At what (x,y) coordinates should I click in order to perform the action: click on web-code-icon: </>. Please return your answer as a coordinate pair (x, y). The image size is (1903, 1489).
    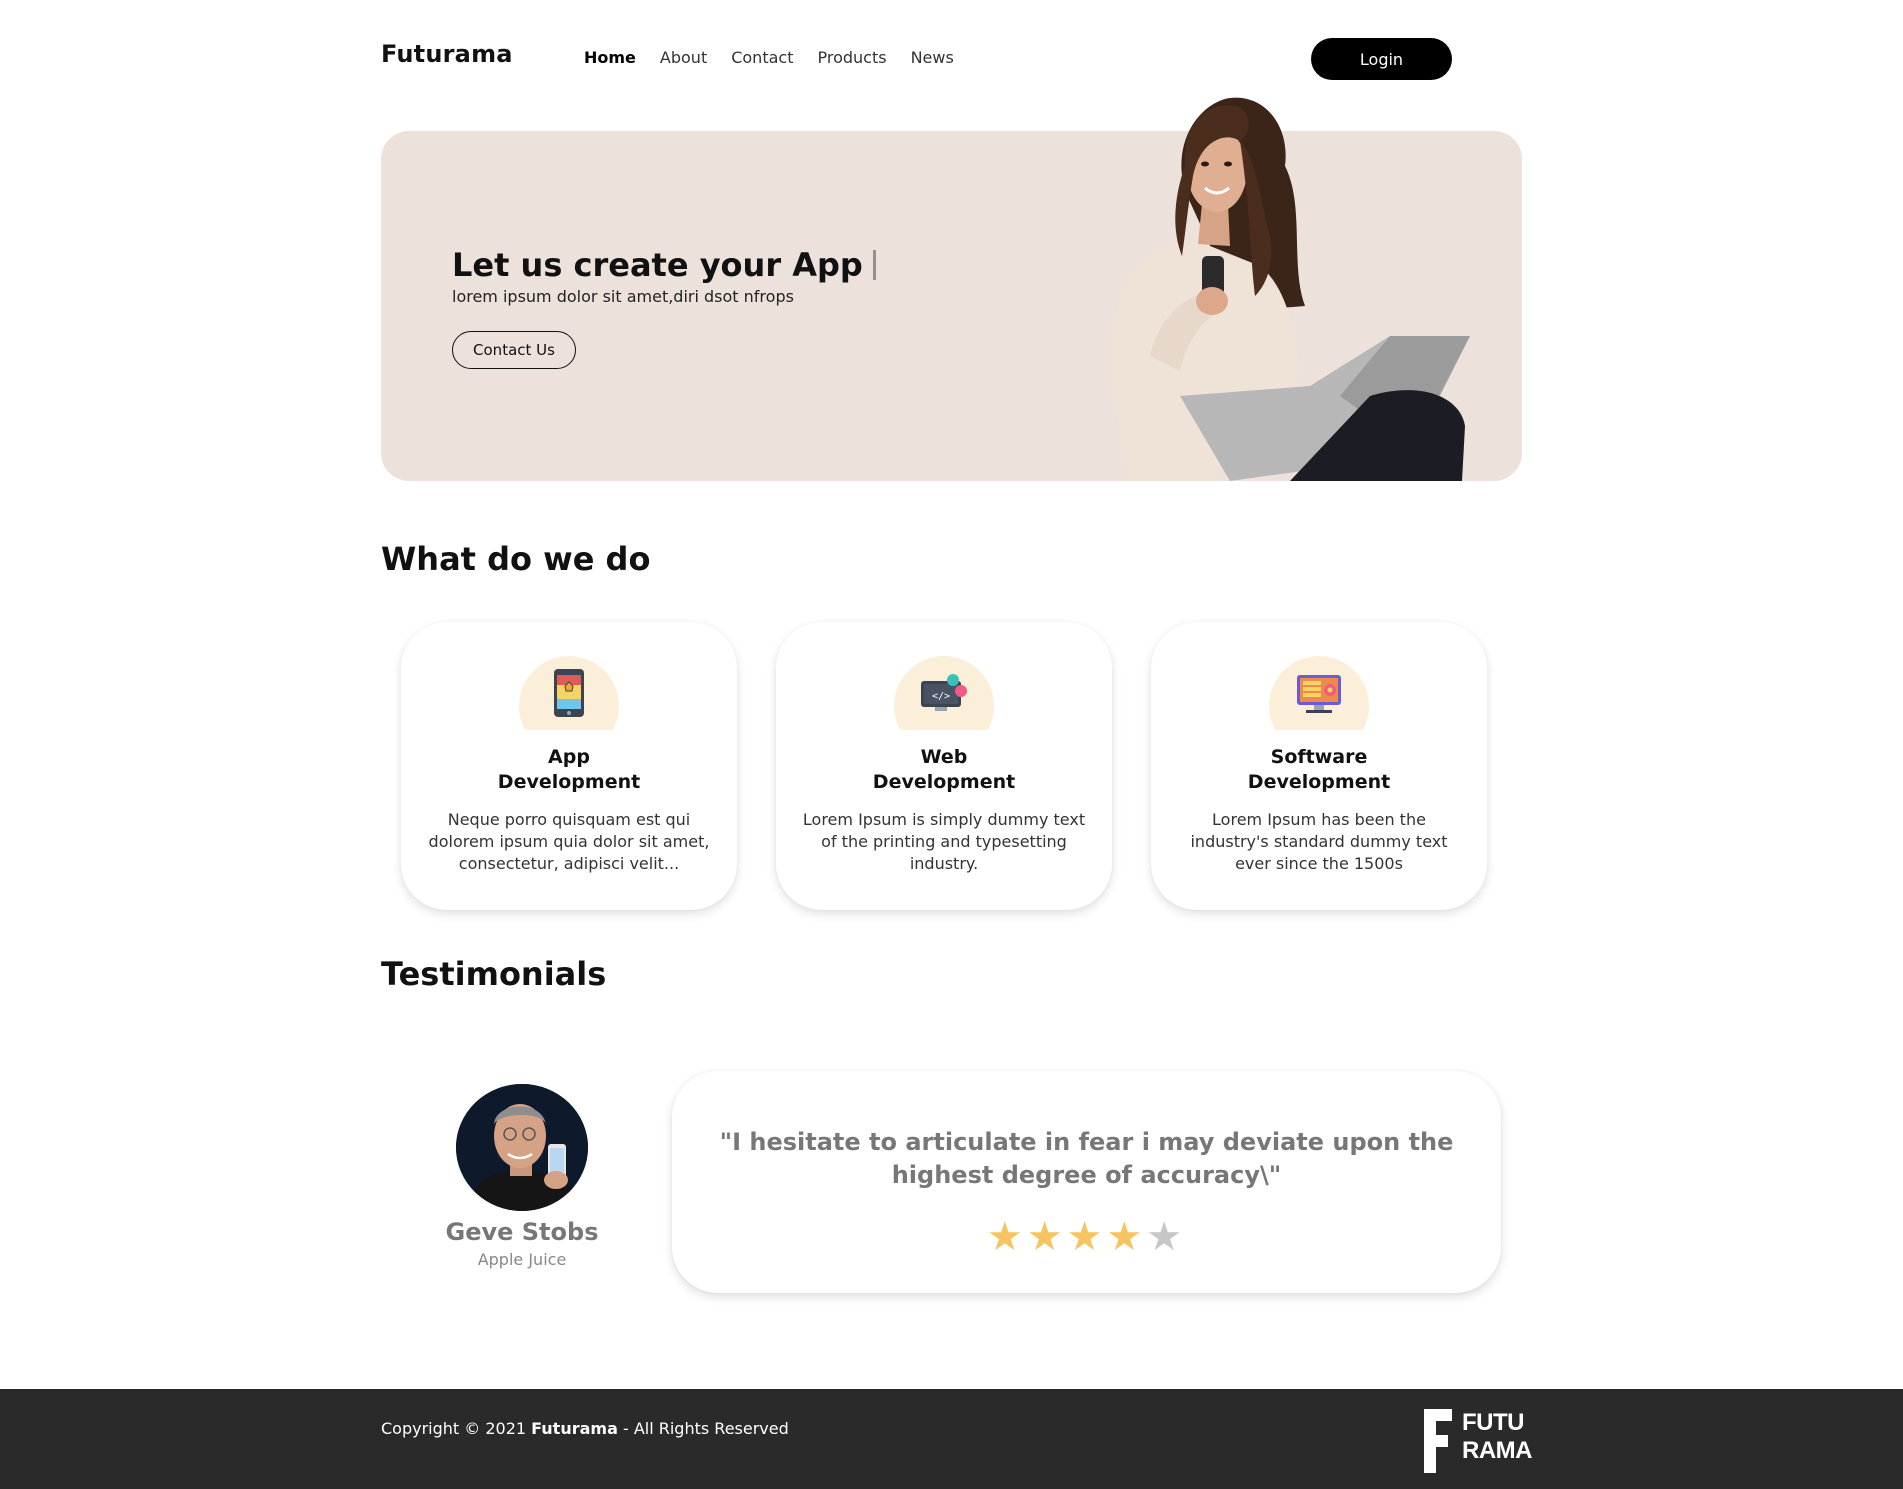
    Looking at the image, I should click on (944, 692).